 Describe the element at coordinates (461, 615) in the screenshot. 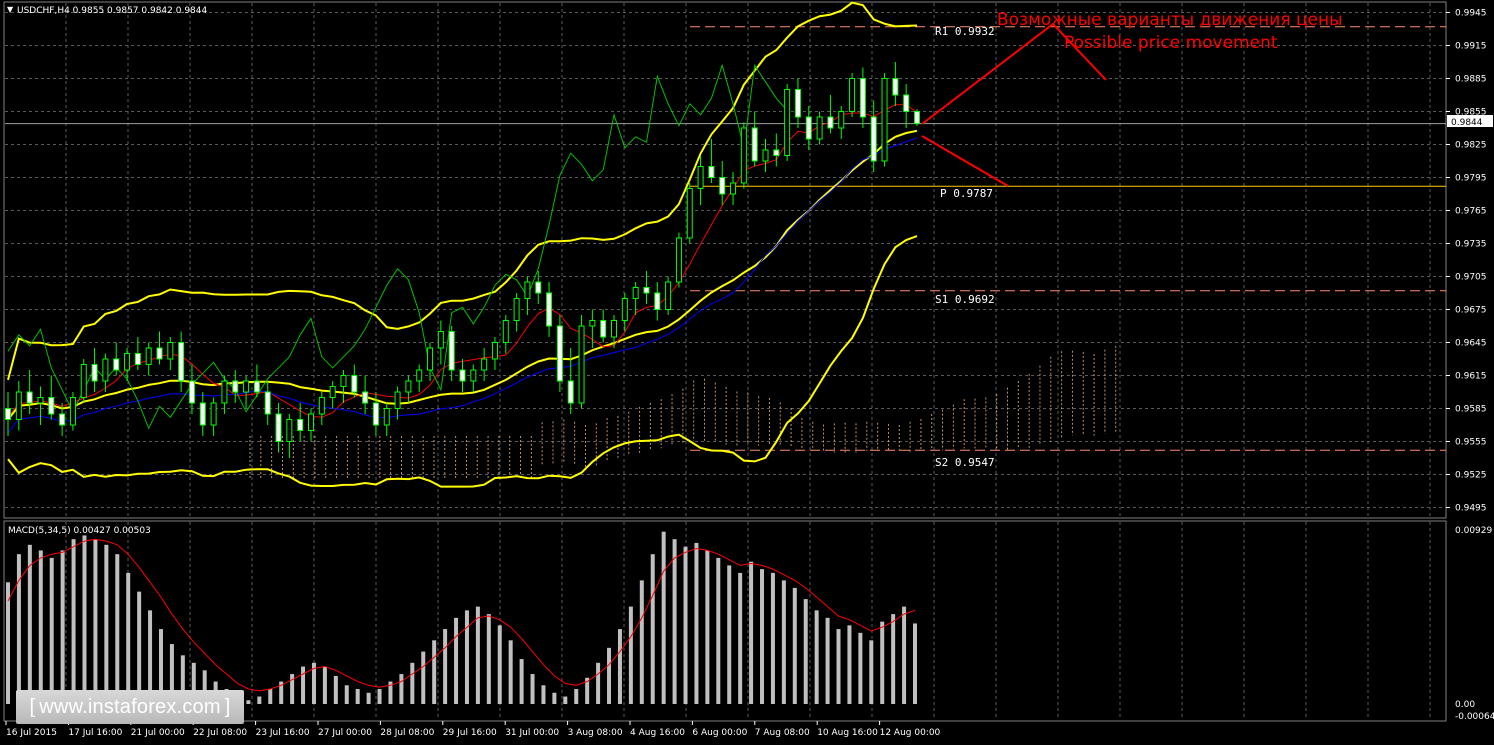

I see `macd-signal-line` at that location.